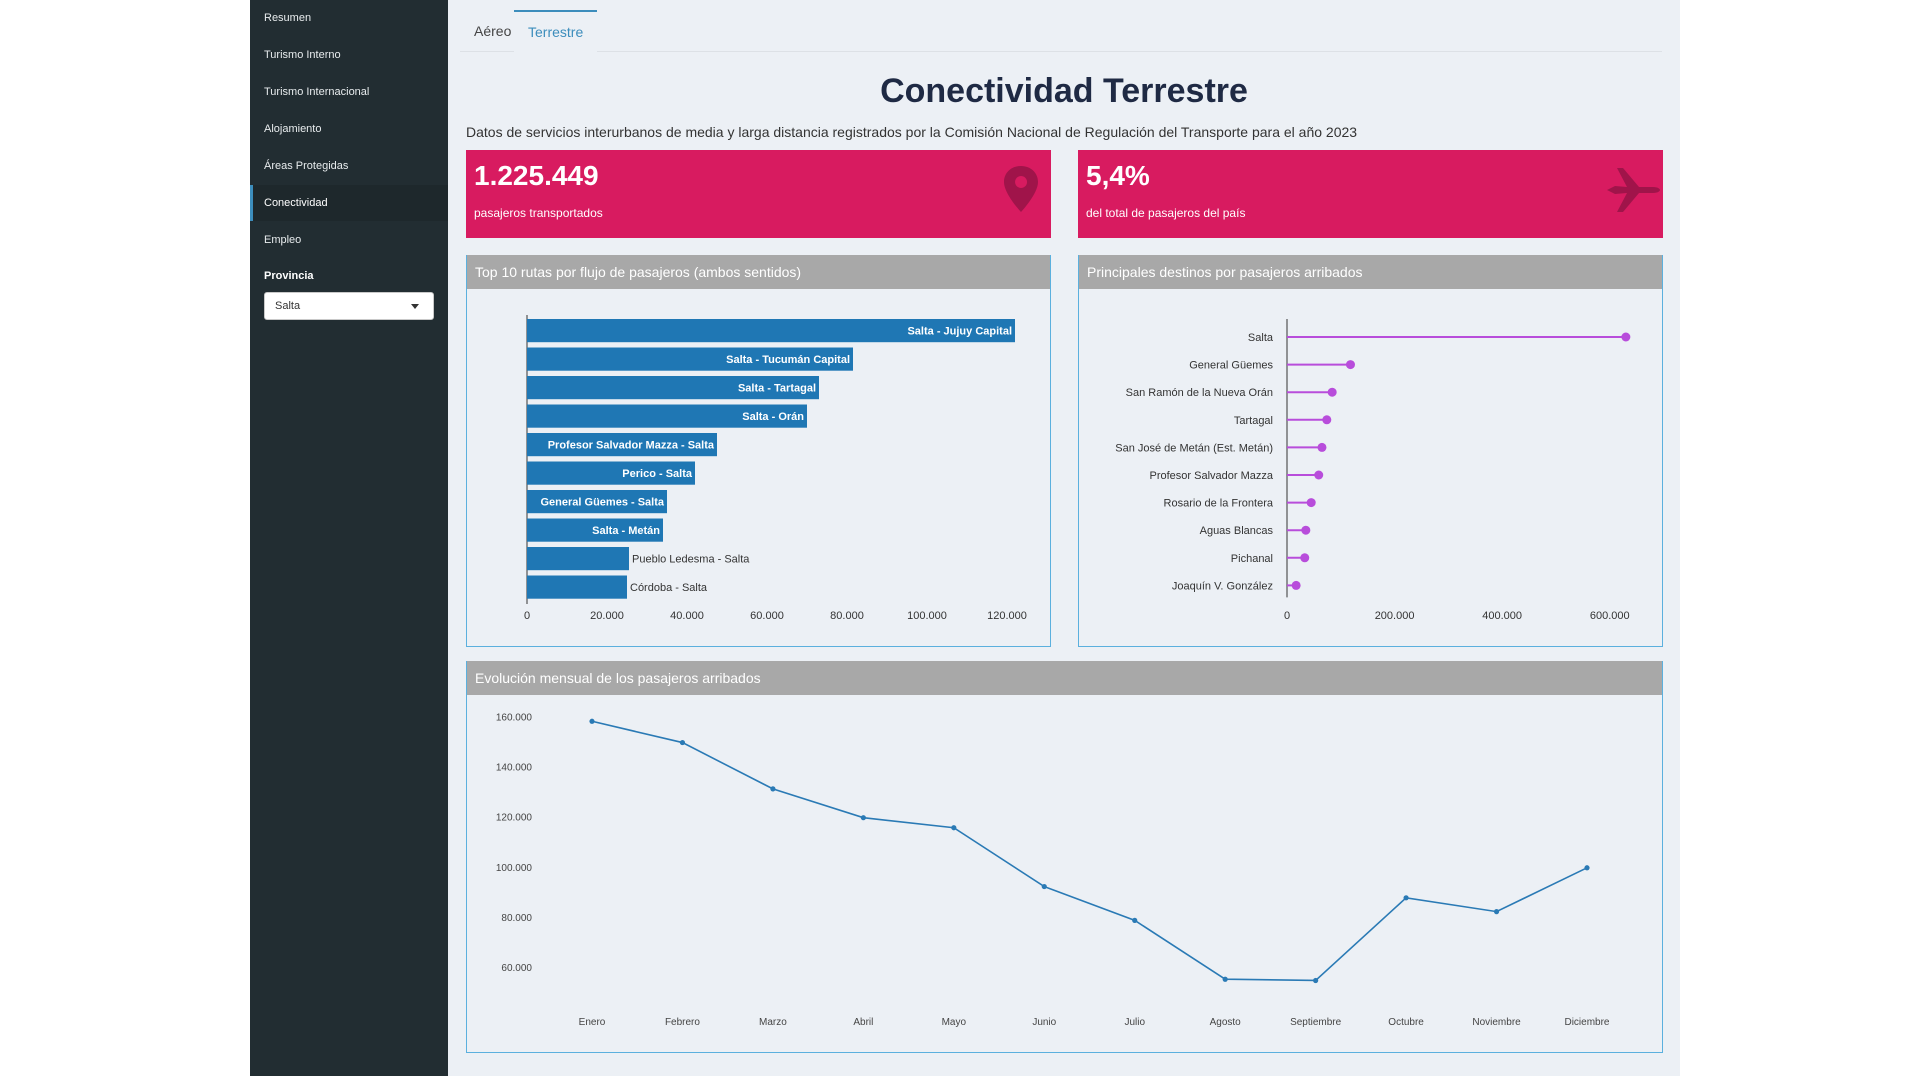 Image resolution: width=1920 pixels, height=1080 pixels. What do you see at coordinates (1199, 393) in the screenshot?
I see `destination-label: San Ramón de la Nueva Orán` at bounding box center [1199, 393].